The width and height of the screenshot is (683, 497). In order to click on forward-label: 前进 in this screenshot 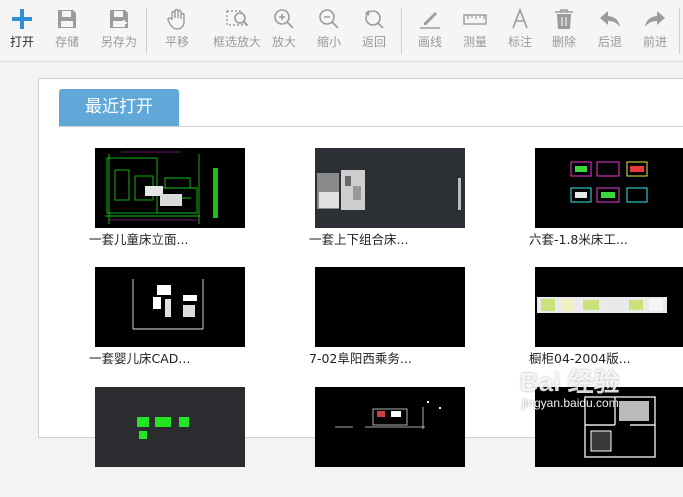, I will do `click(654, 42)`.